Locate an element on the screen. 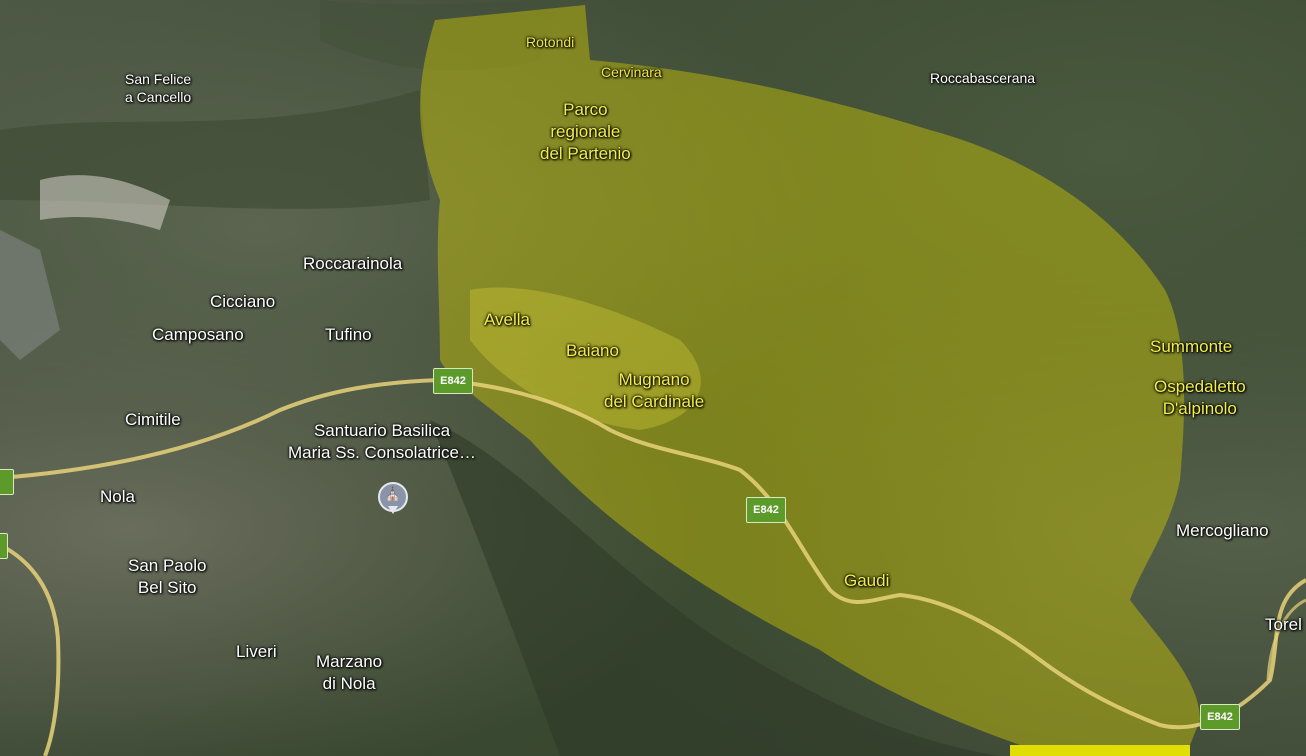  place-parco-line2: regionale is located at coordinates (585, 131).